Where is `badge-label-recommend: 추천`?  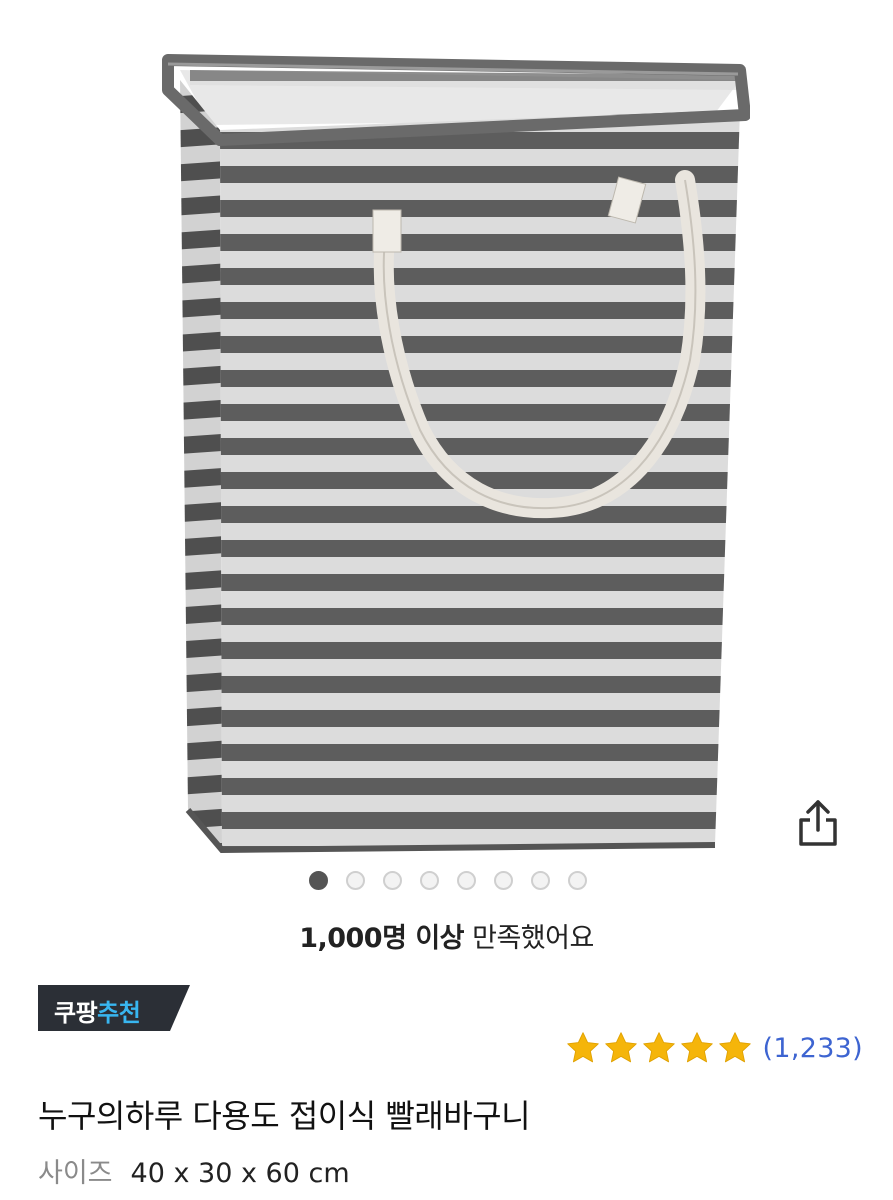 badge-label-recommend: 추천 is located at coordinates (119, 1013).